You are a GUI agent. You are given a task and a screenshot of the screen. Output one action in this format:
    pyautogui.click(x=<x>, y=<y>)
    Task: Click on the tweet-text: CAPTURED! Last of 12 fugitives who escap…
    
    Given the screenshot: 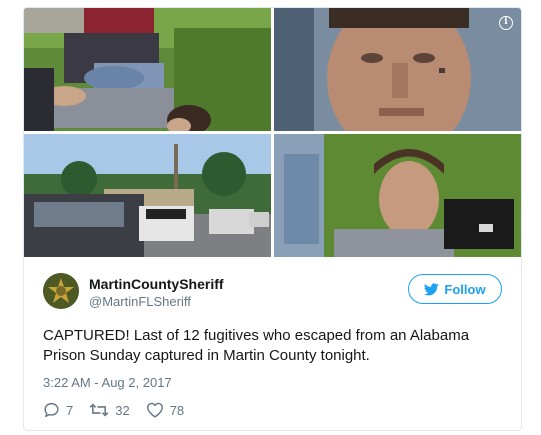 What is the action you would take?
    pyautogui.click(x=256, y=345)
    